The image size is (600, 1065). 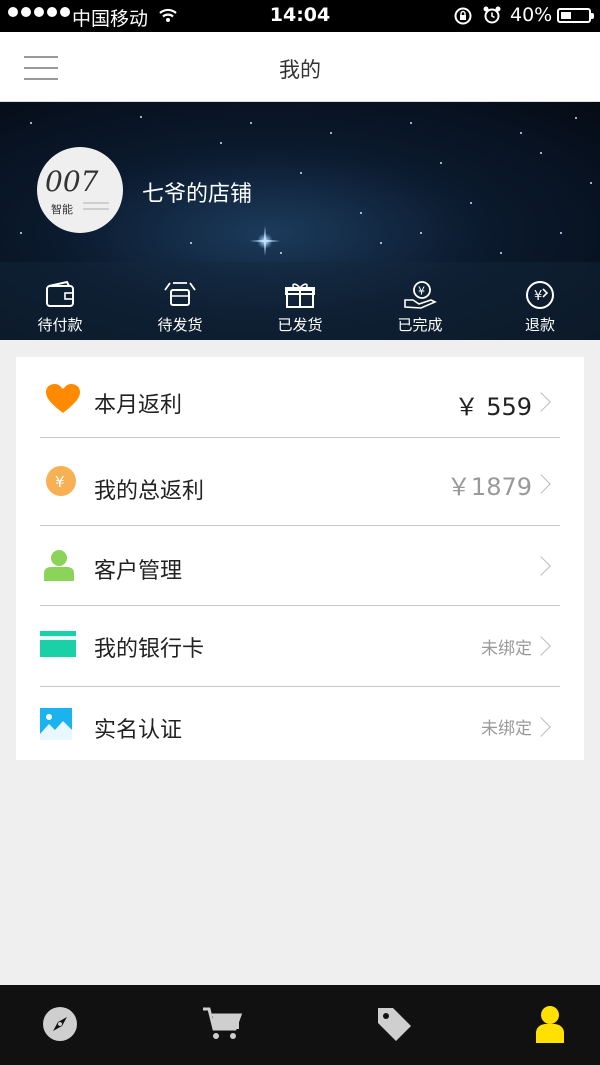 I want to click on order-completed: ¥ 已完成, so click(x=420, y=301).